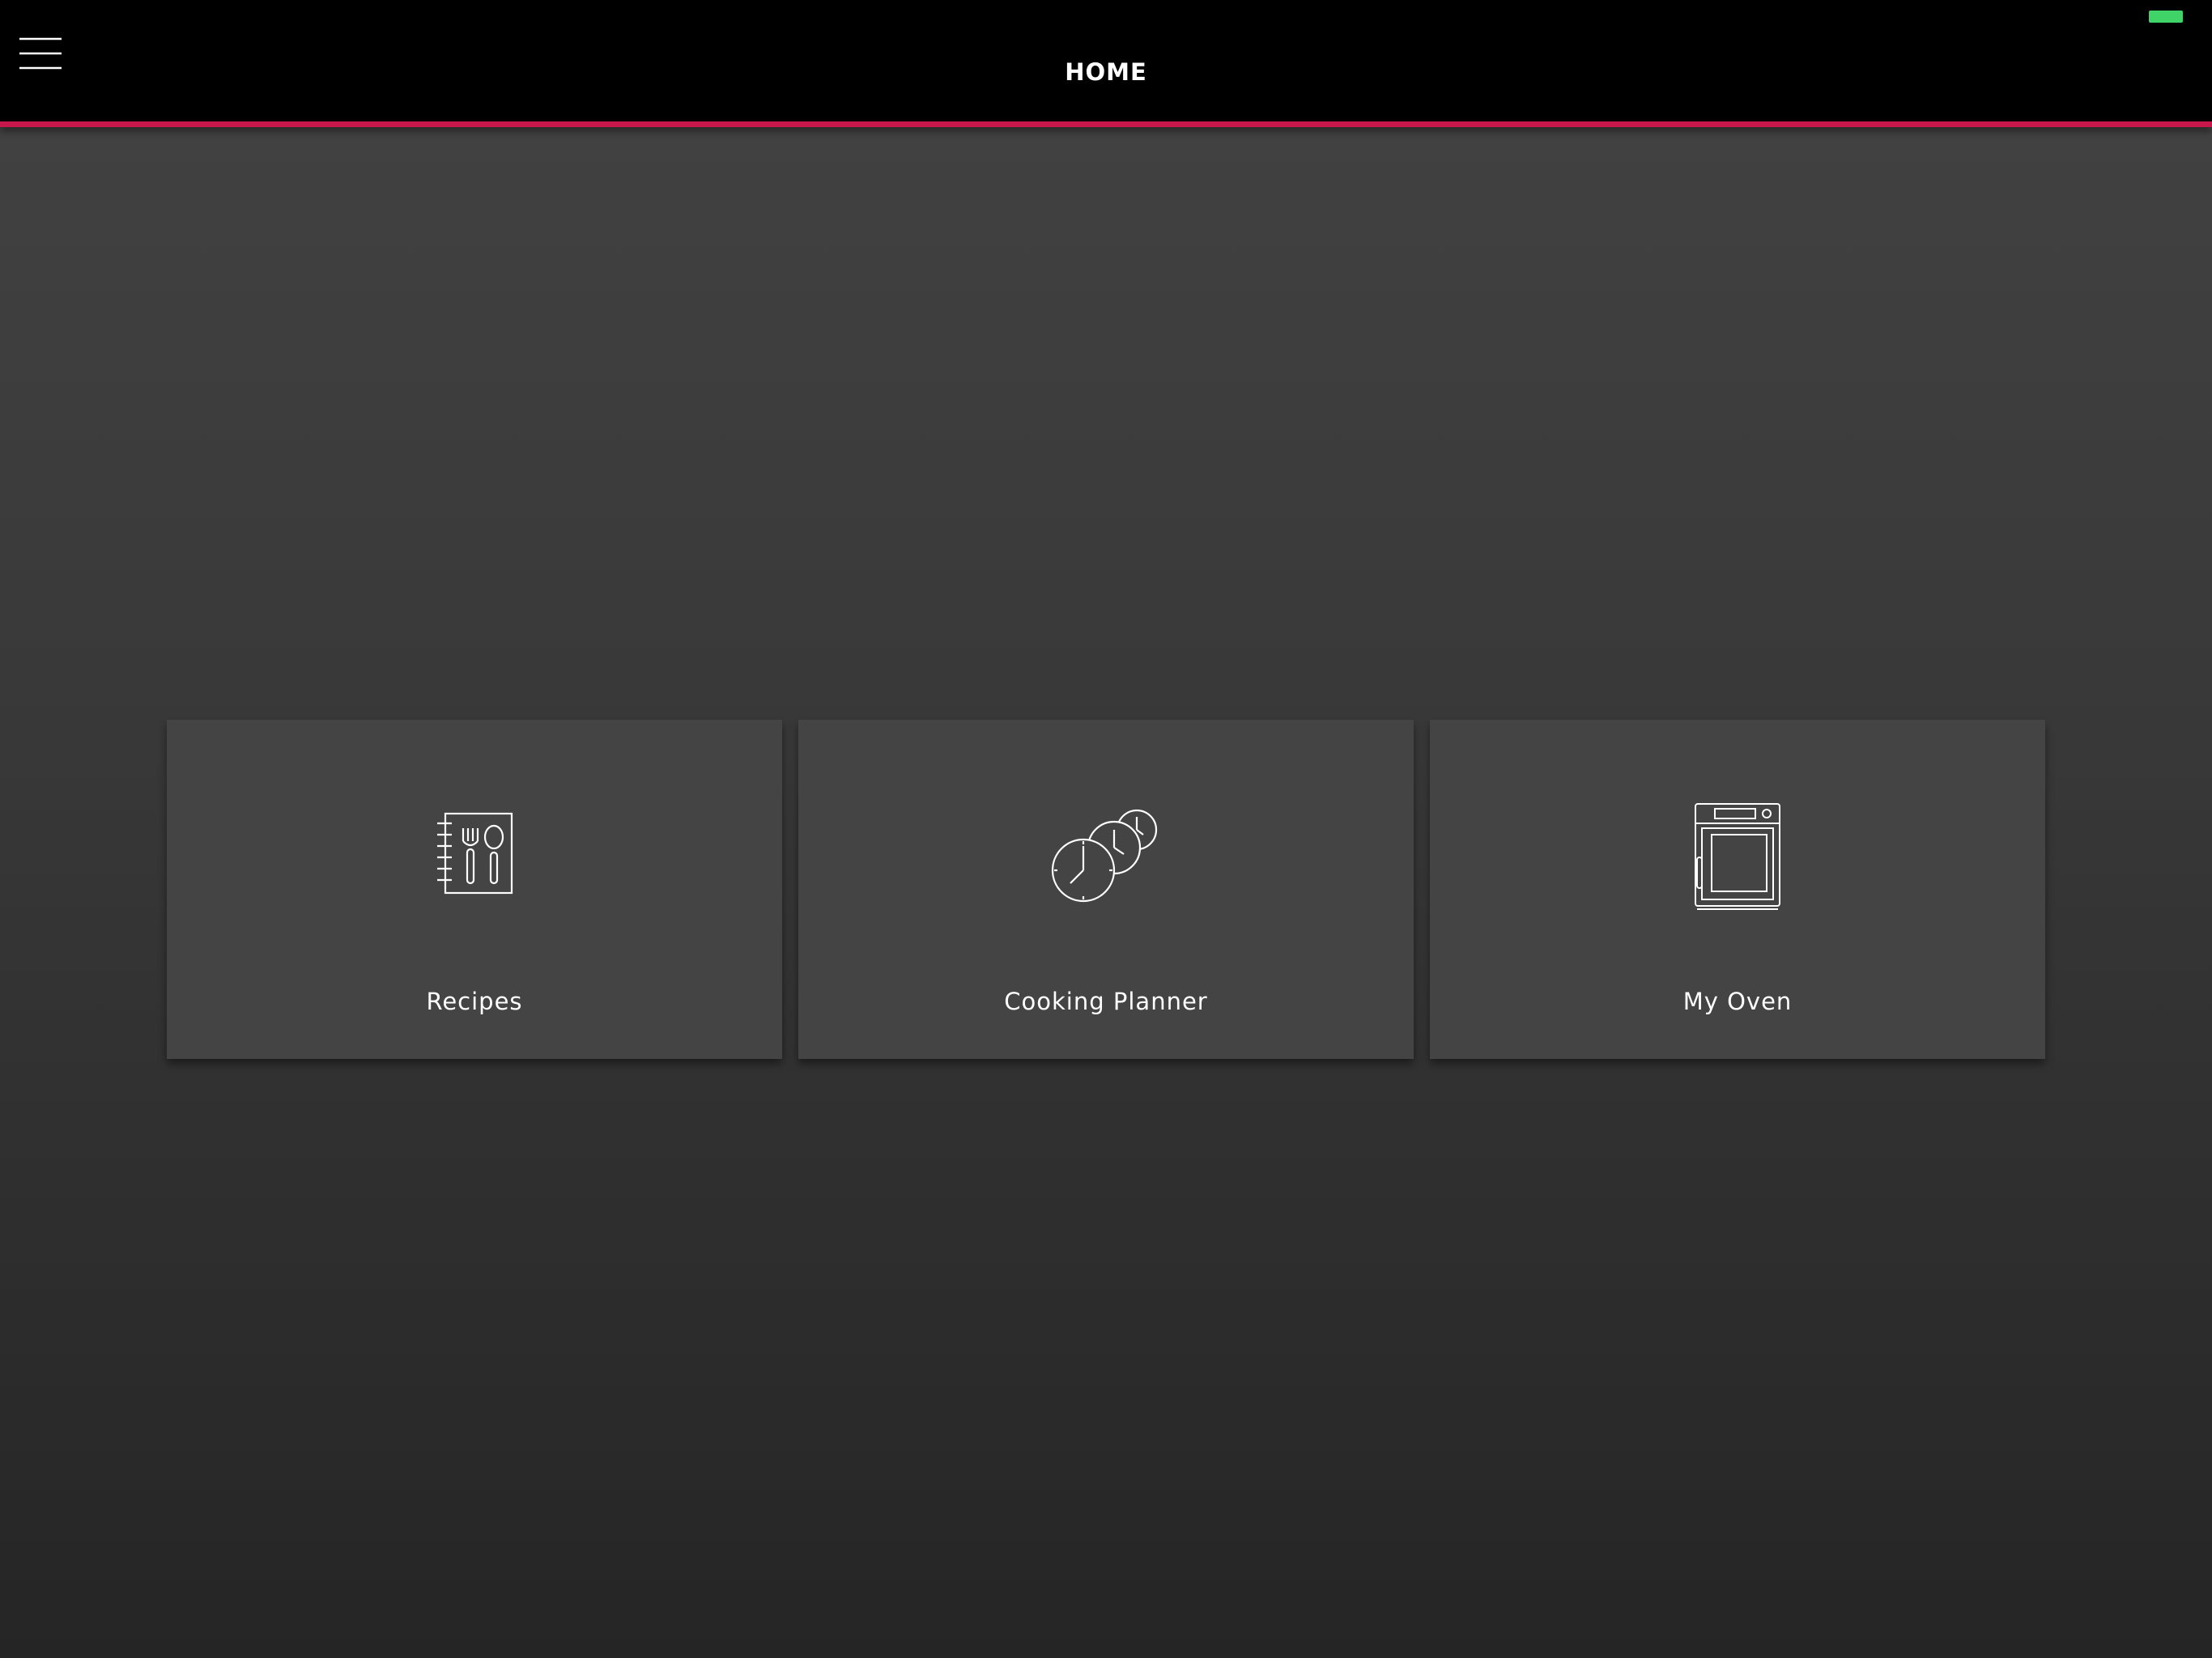 The height and width of the screenshot is (1658, 2212). I want to click on my-oven-tile: My Oven, so click(1738, 889).